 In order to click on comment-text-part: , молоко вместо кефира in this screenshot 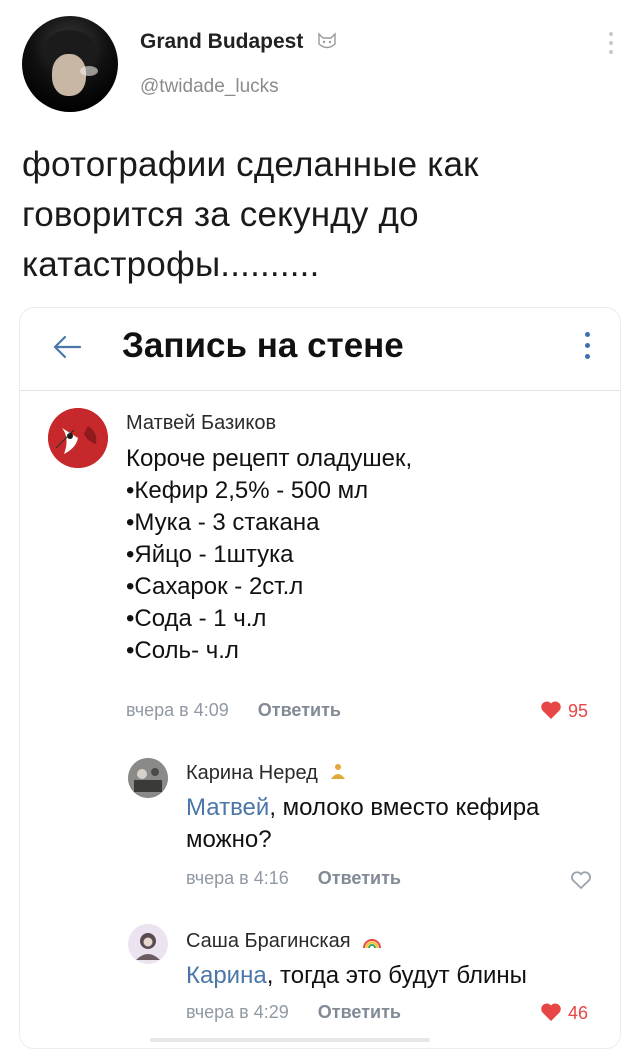, I will do `click(404, 807)`.